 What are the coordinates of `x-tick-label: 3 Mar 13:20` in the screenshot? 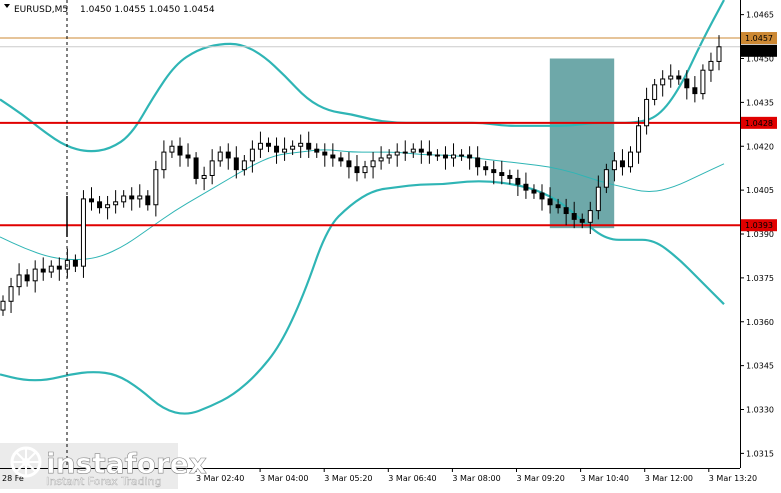 It's located at (733, 478).